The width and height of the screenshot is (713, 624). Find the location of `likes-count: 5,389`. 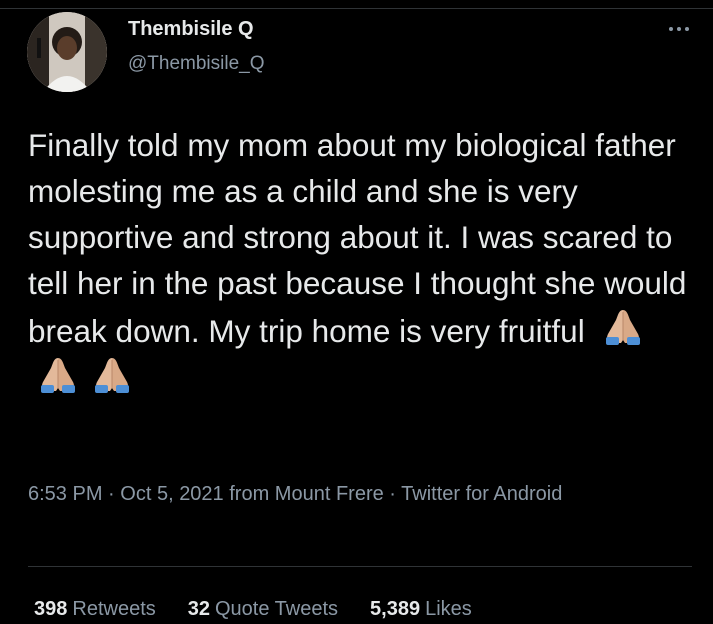

likes-count: 5,389 is located at coordinates (395, 609).